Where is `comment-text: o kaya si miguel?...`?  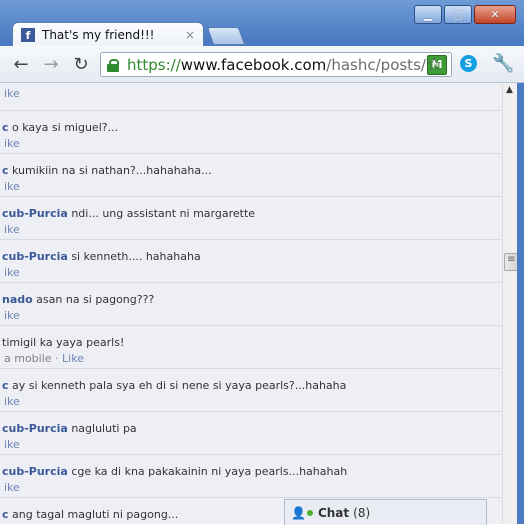
comment-text: o kaya si miguel?... is located at coordinates (63, 127).